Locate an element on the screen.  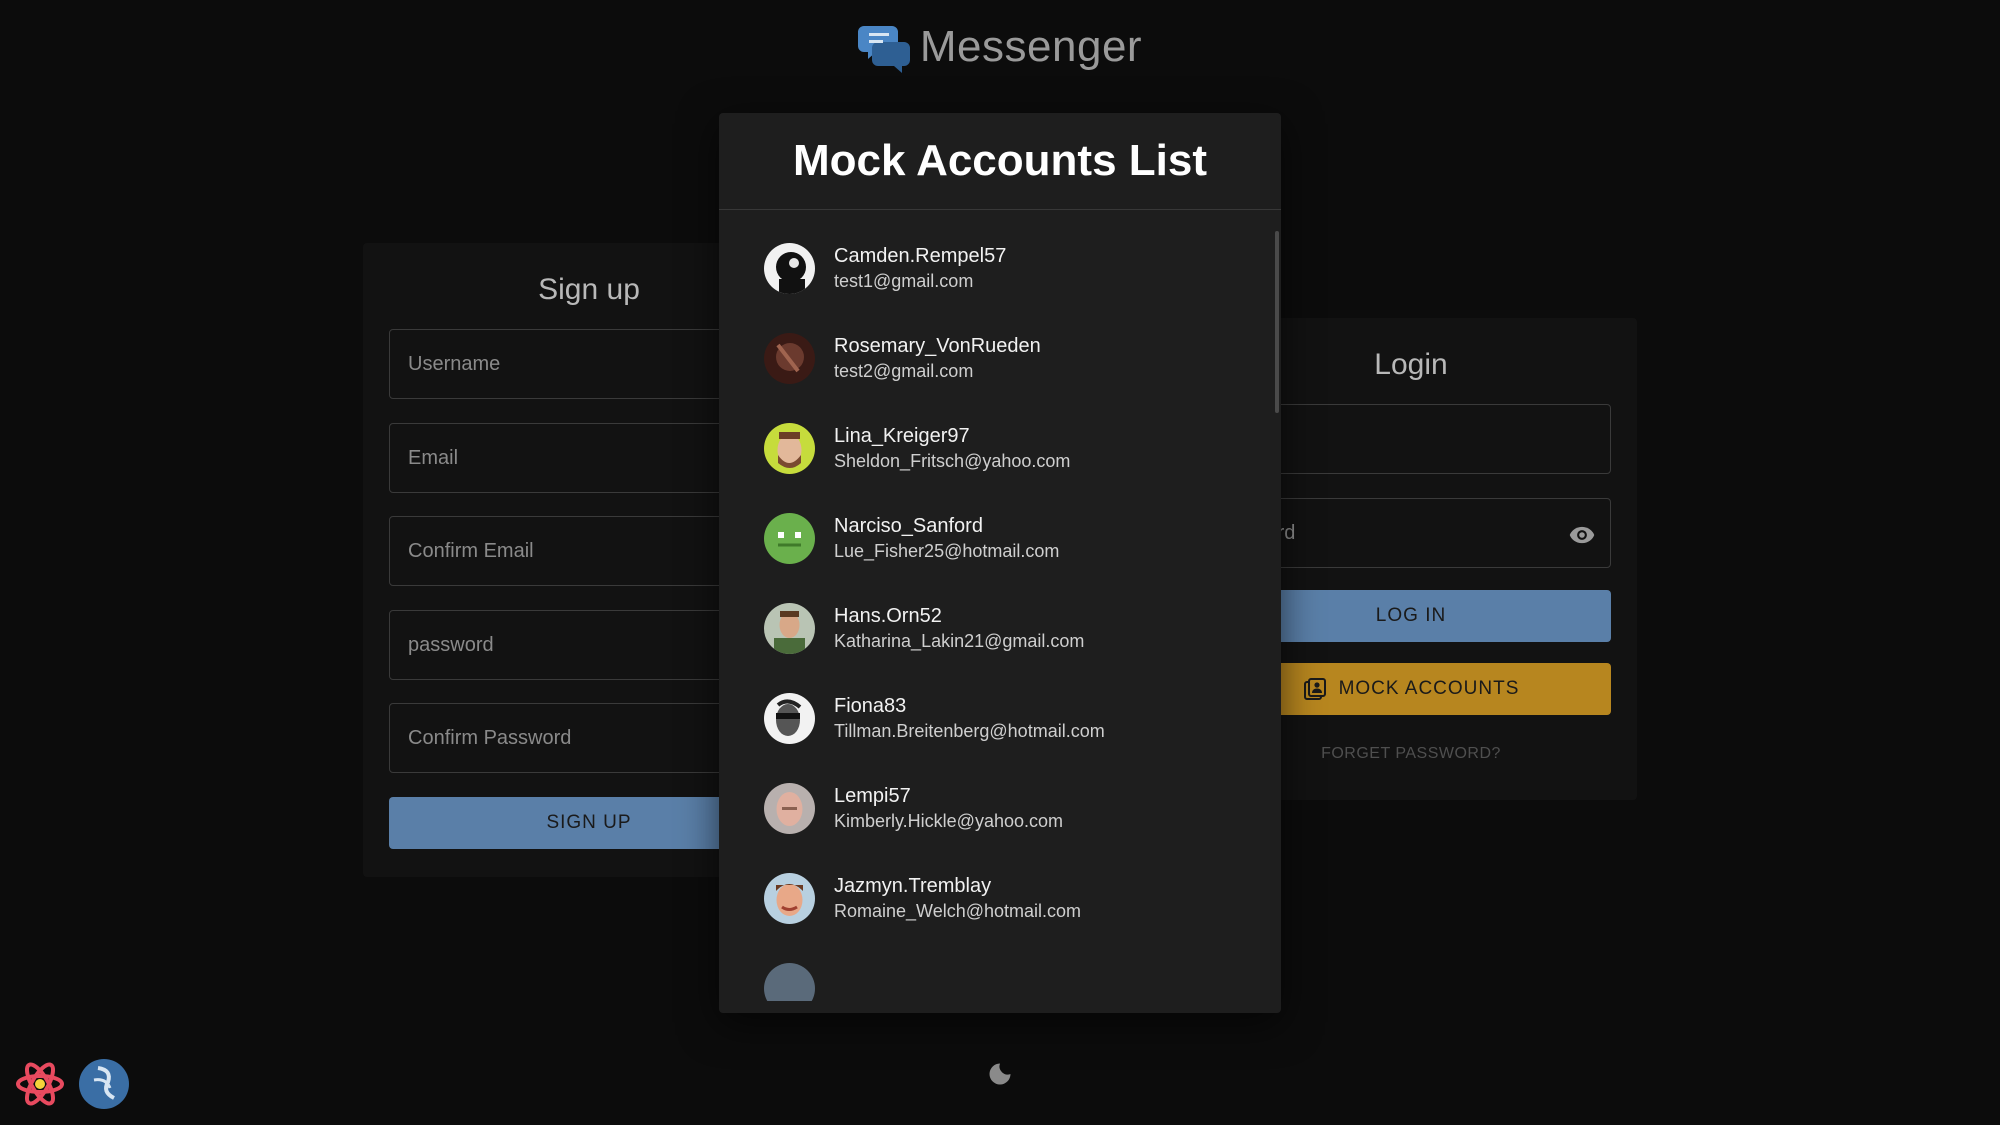
account-name: Lina_Kreiger97 is located at coordinates (902, 436).